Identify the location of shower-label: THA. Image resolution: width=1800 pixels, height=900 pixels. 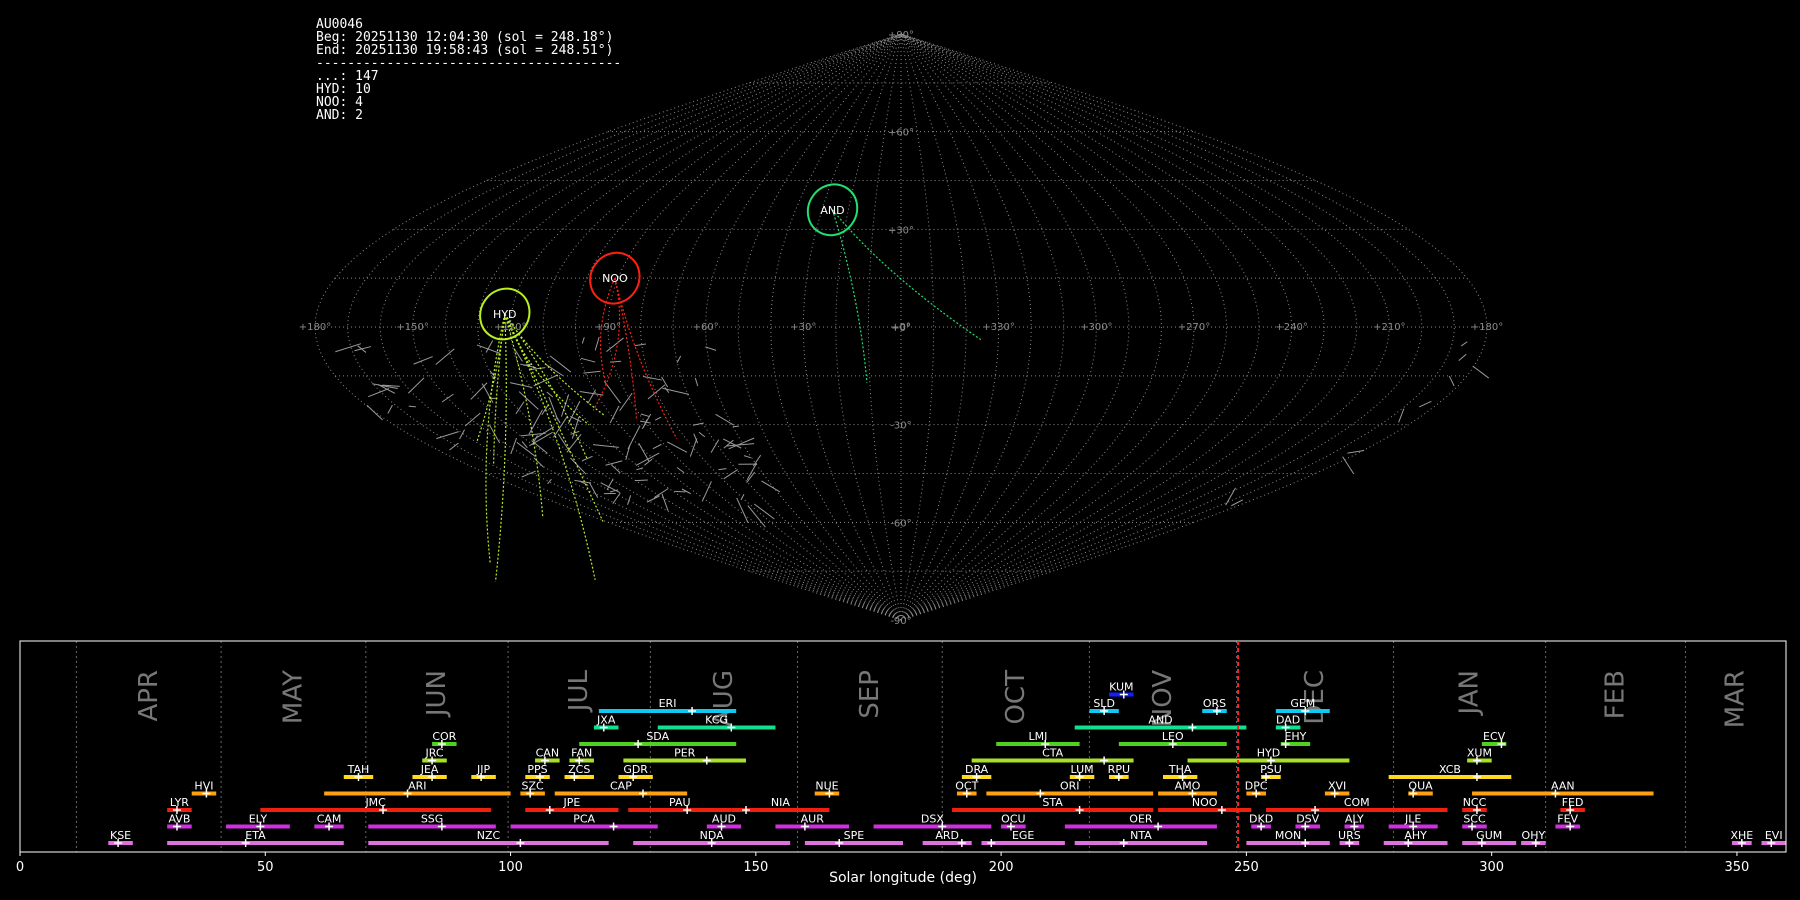
(1180, 769).